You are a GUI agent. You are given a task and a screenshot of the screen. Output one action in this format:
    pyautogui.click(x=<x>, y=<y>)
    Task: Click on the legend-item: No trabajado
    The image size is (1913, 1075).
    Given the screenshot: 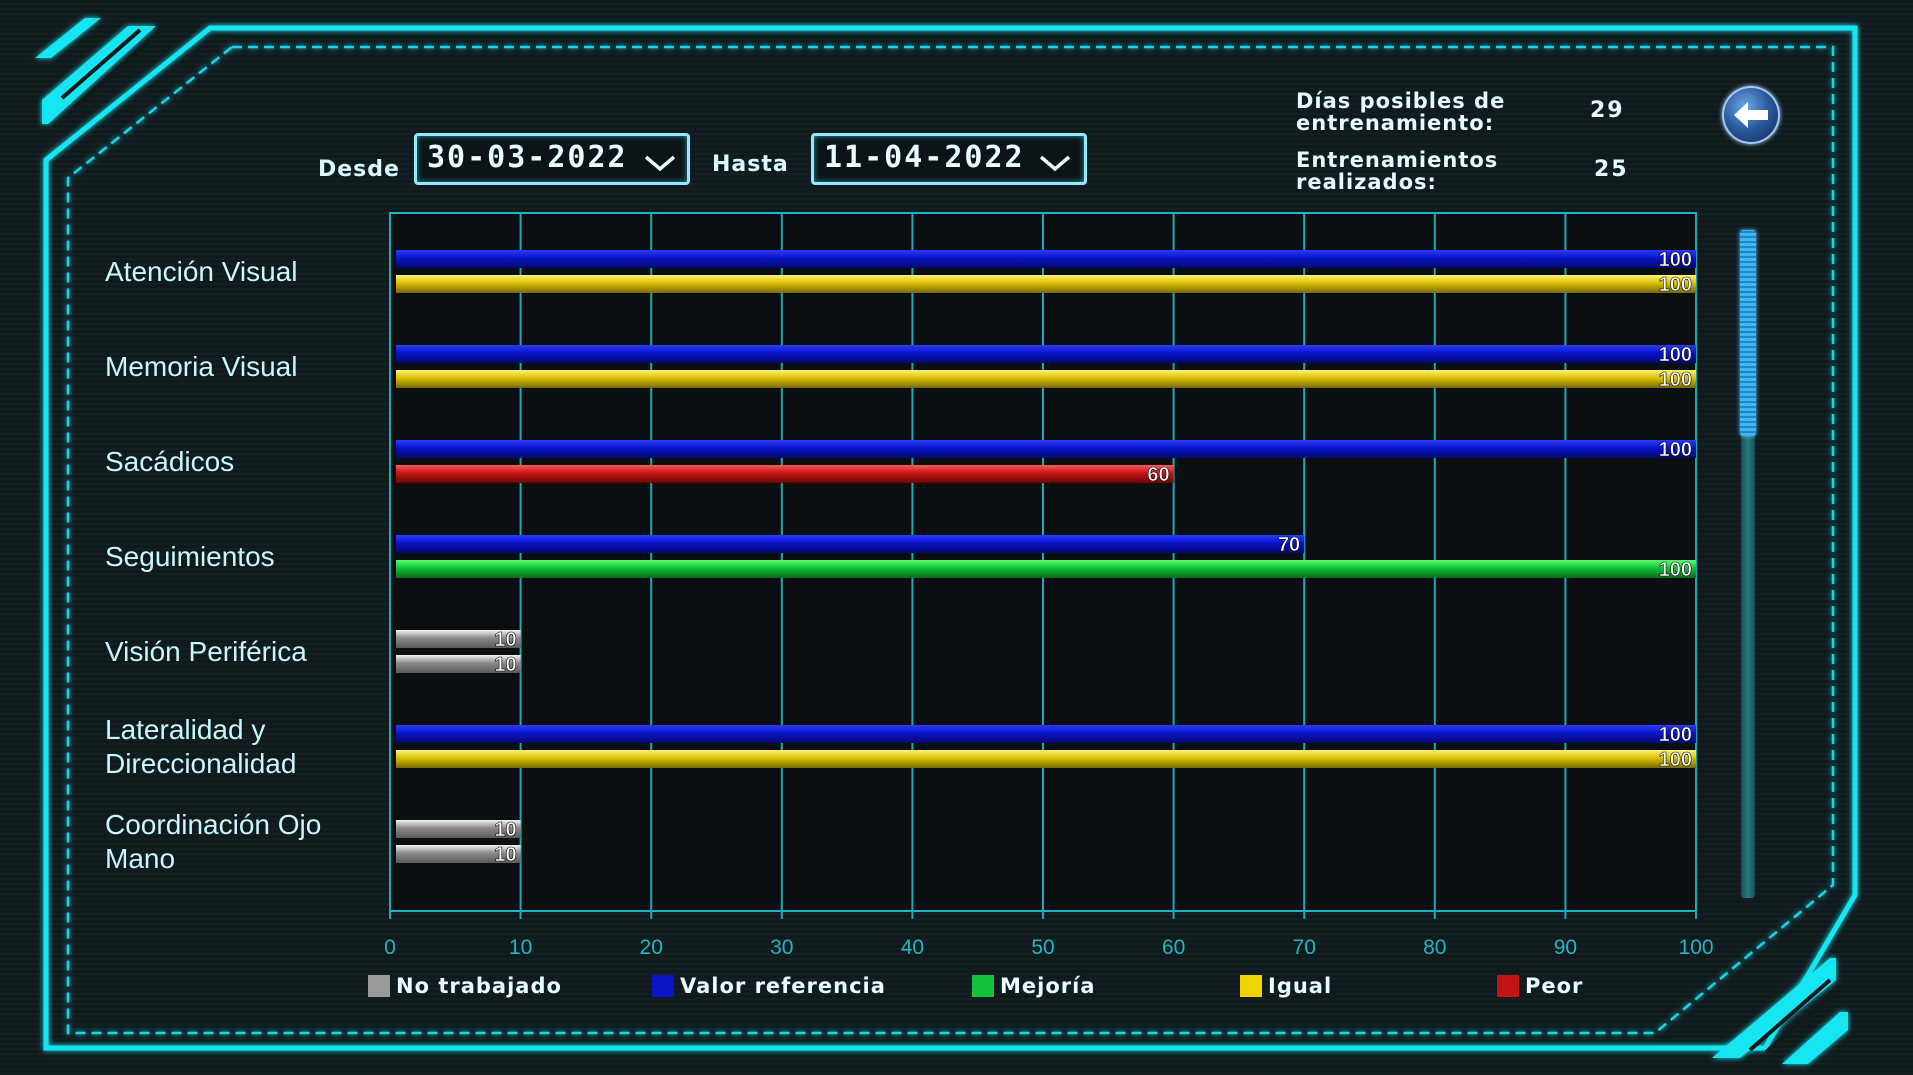 What is the action you would take?
    pyautogui.click(x=465, y=986)
    